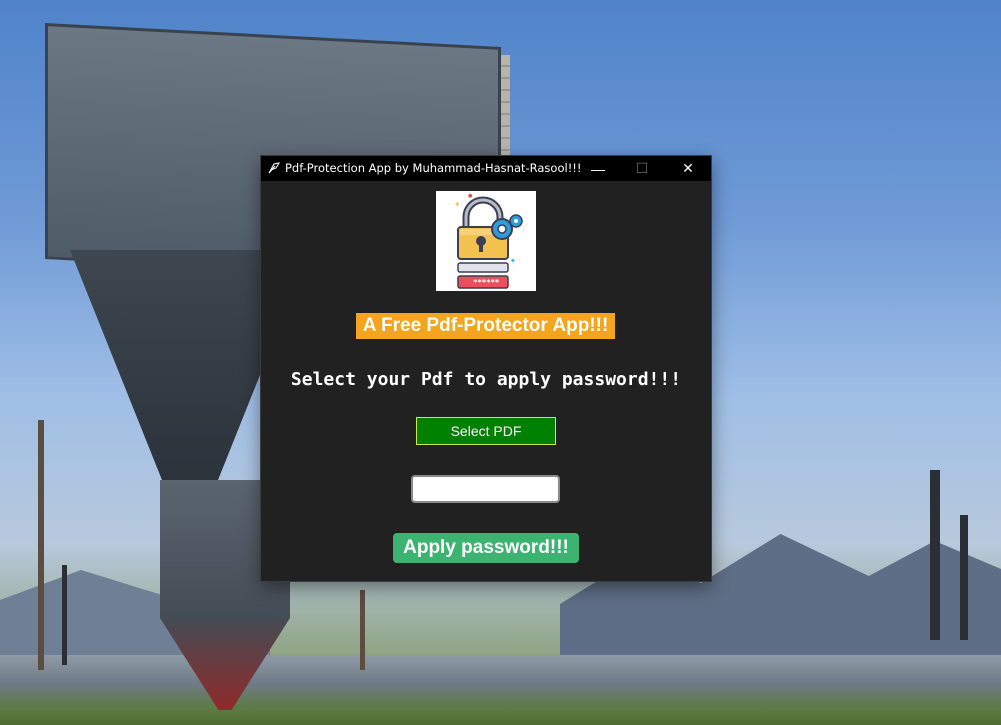 This screenshot has width=1001, height=725. Describe the element at coordinates (486, 548) in the screenshot. I see `apply-password-button: Apply password!!!` at that location.